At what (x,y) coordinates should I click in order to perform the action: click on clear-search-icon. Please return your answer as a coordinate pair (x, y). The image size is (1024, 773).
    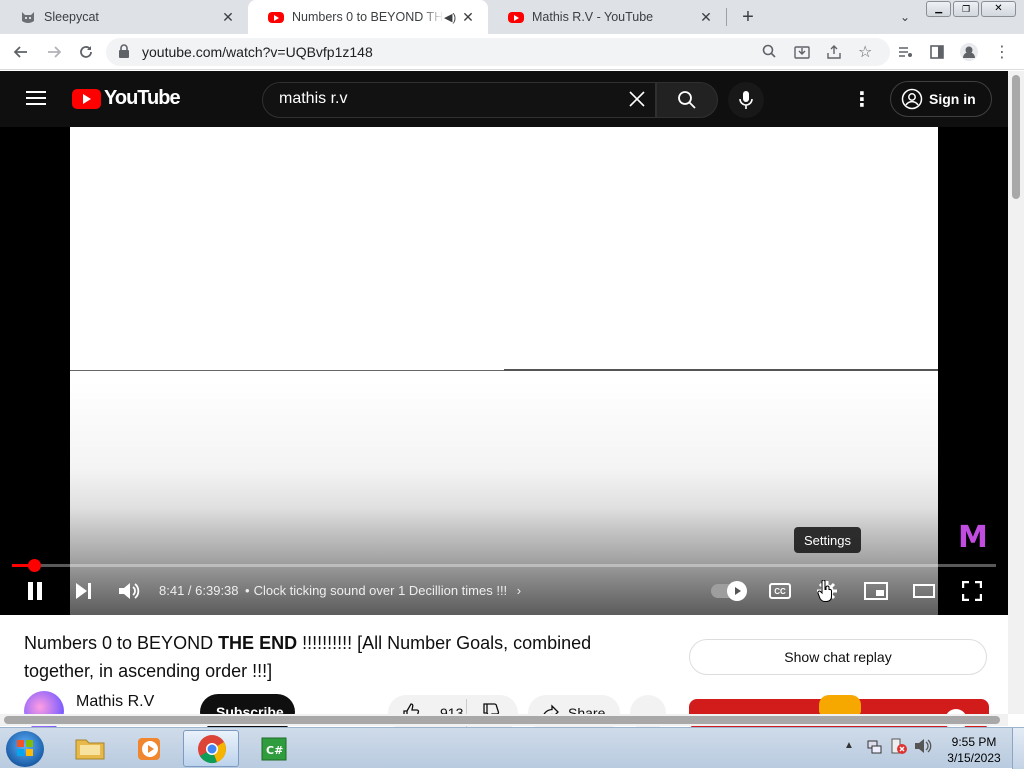
    Looking at the image, I should click on (637, 101).